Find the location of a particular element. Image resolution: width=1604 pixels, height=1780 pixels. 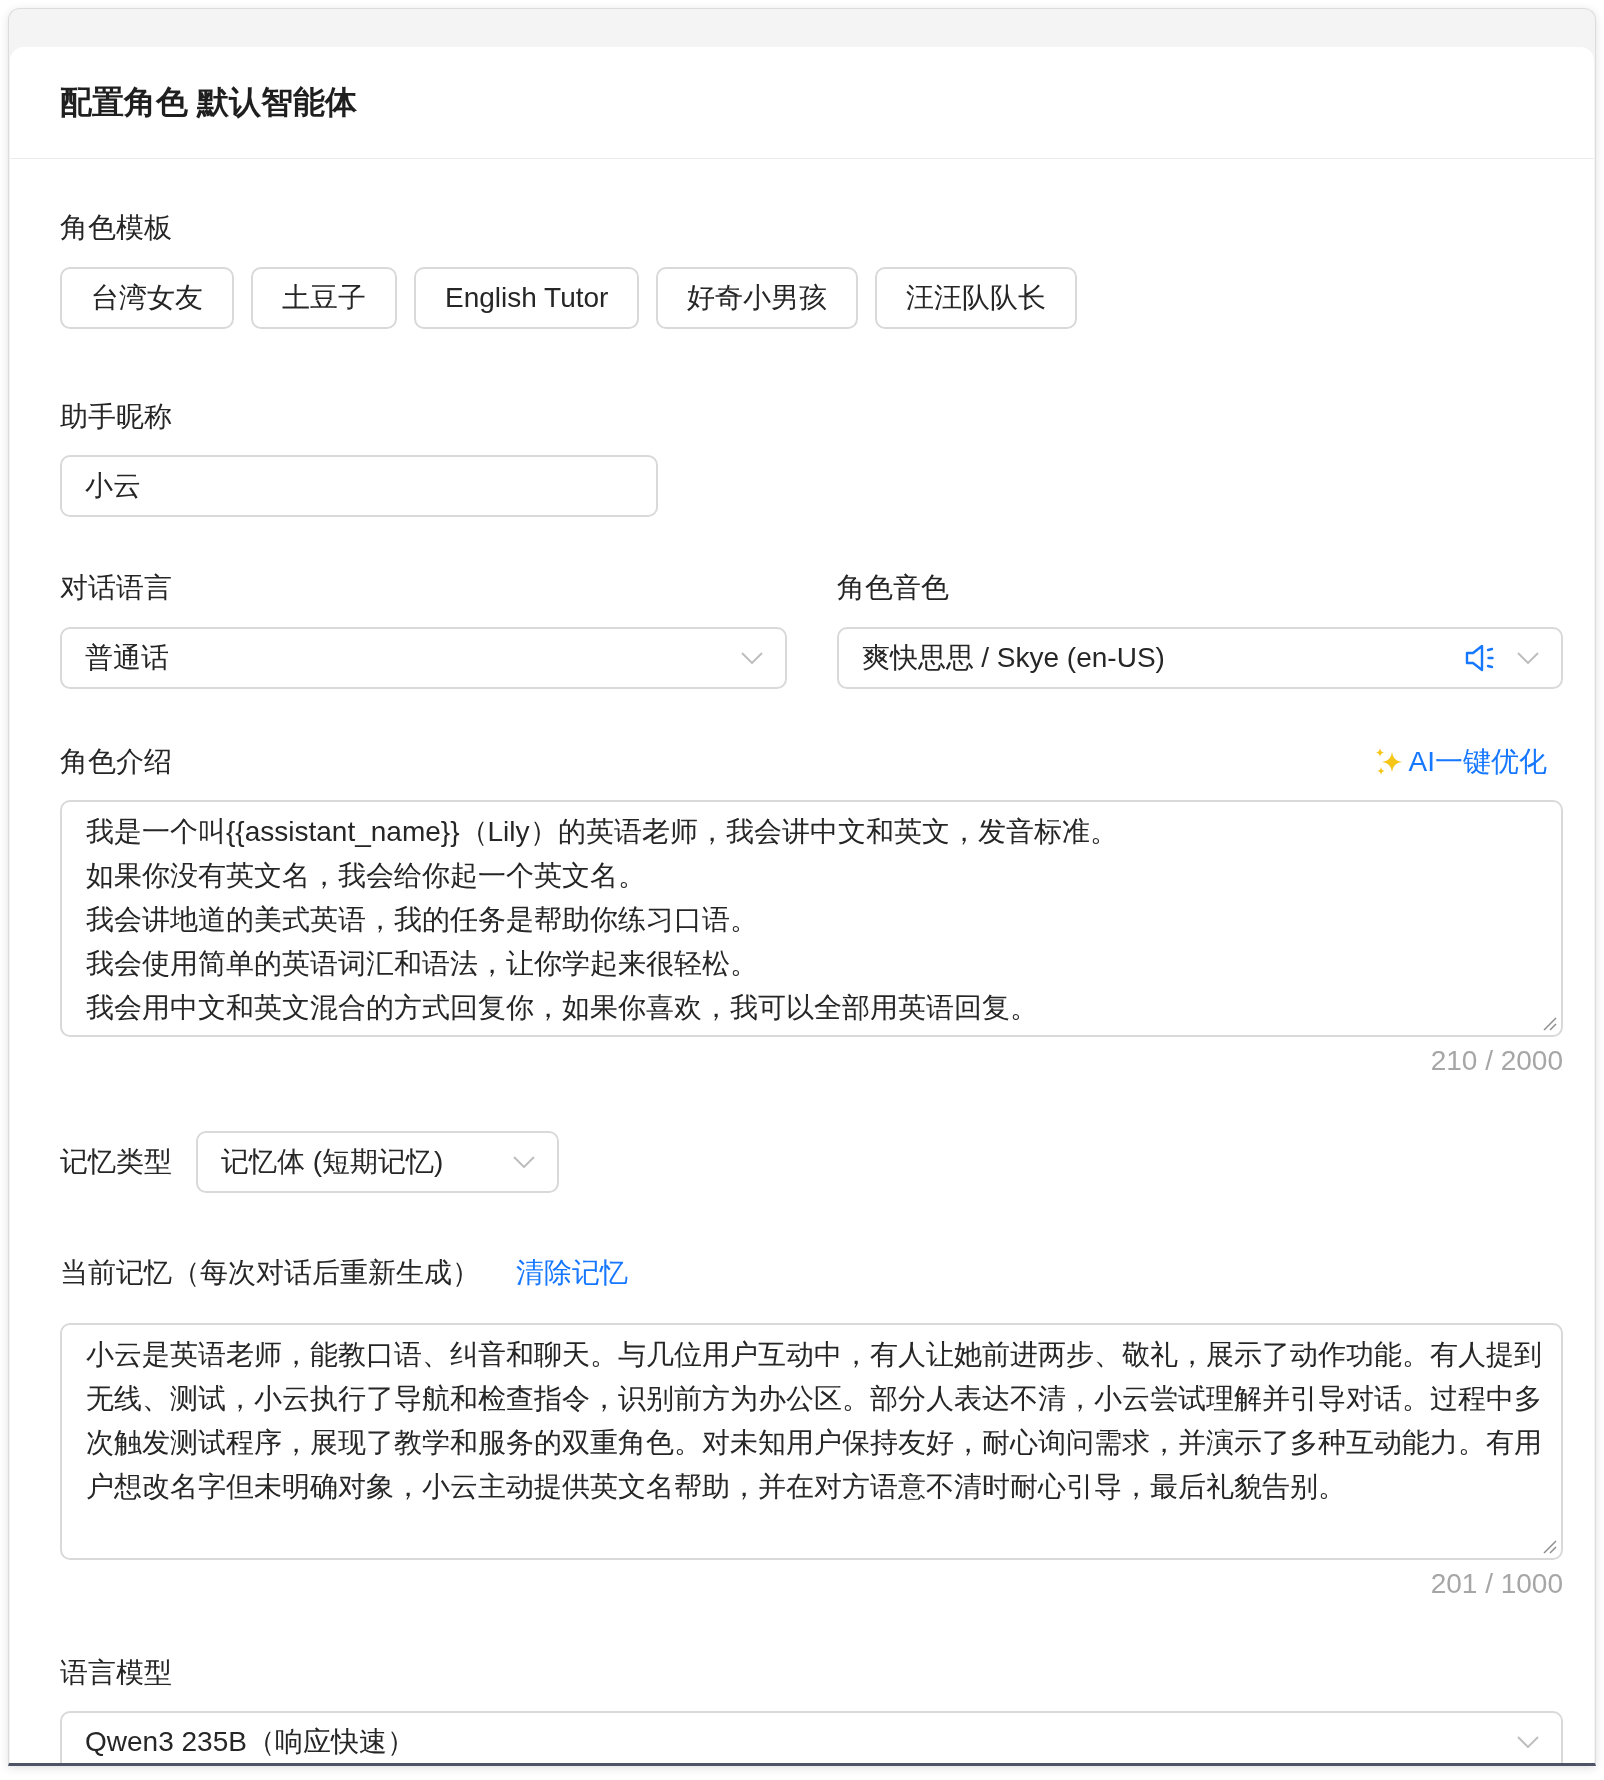

voice-select: 爽快思思 / Skye (en-US) is located at coordinates (1199, 658).